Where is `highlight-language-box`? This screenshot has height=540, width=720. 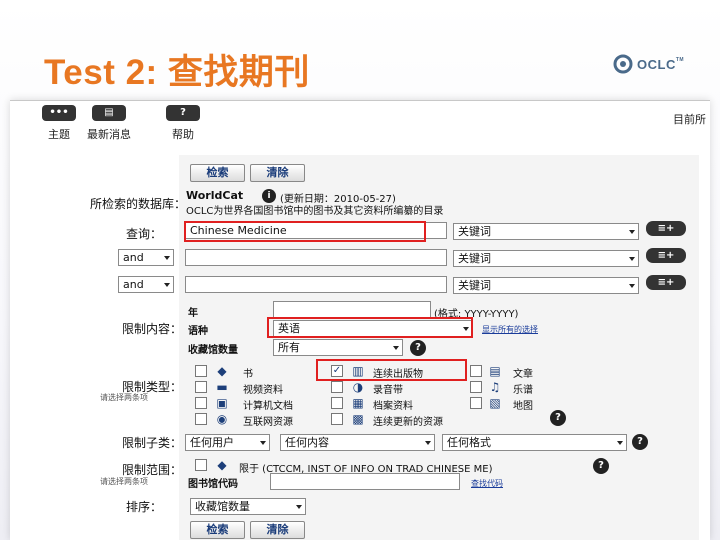 highlight-language-box is located at coordinates (370, 327).